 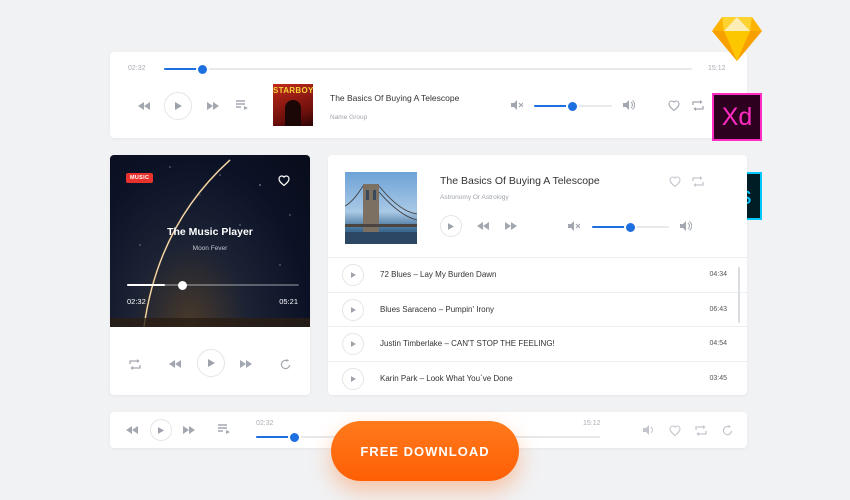 I want to click on track-row: 72 Blues – Lay My Burden Dawn 04:34, so click(x=537, y=274).